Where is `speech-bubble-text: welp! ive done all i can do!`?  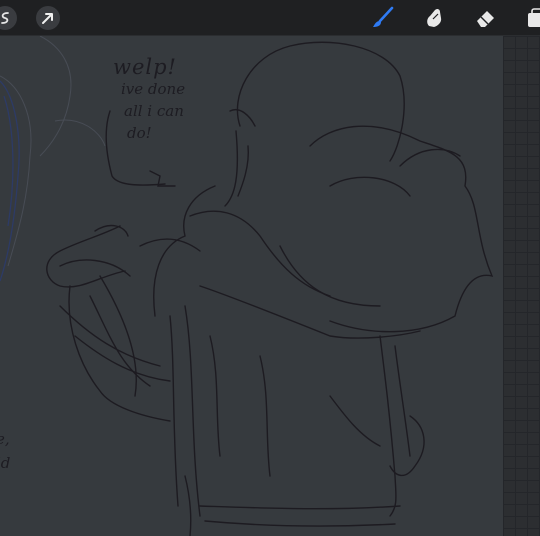
speech-bubble-text: welp! ive done all i can do! is located at coordinates (168, 100).